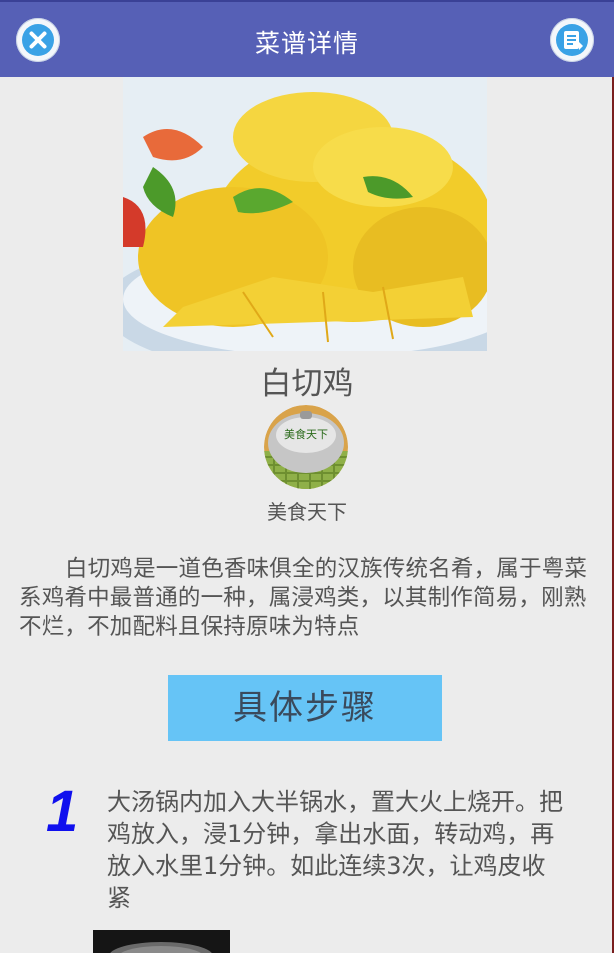 Image resolution: width=614 pixels, height=953 pixels. I want to click on step-photo, so click(161, 941).